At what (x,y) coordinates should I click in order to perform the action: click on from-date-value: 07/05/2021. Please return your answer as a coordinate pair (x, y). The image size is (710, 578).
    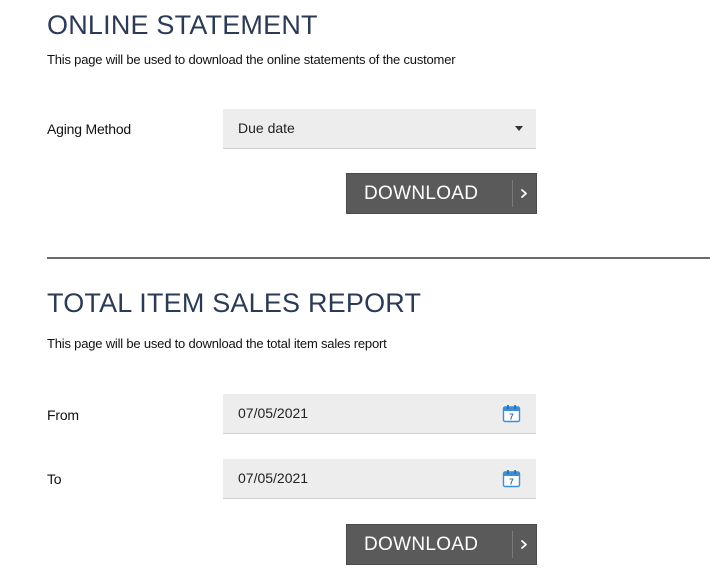
    Looking at the image, I should click on (273, 413).